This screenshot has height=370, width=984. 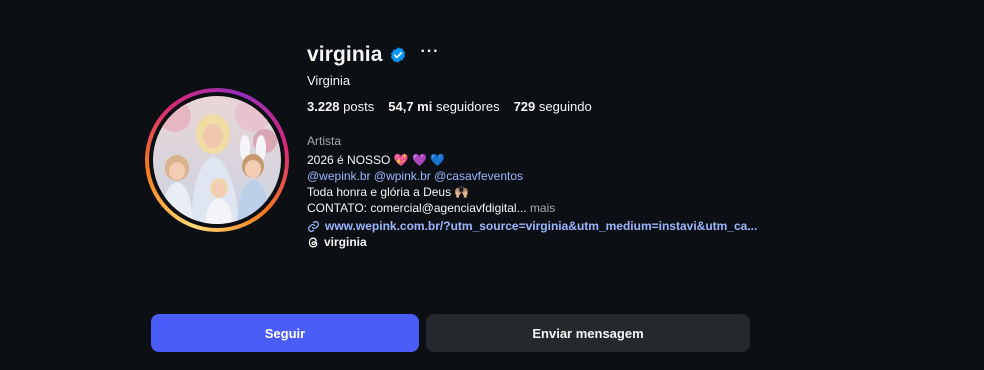 I want to click on following-count: 729, so click(x=524, y=106).